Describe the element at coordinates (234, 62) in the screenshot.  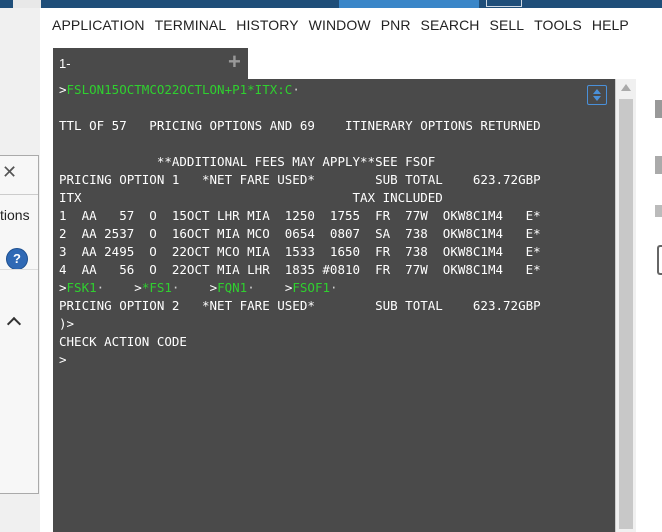
I see `plus-icon: +` at that location.